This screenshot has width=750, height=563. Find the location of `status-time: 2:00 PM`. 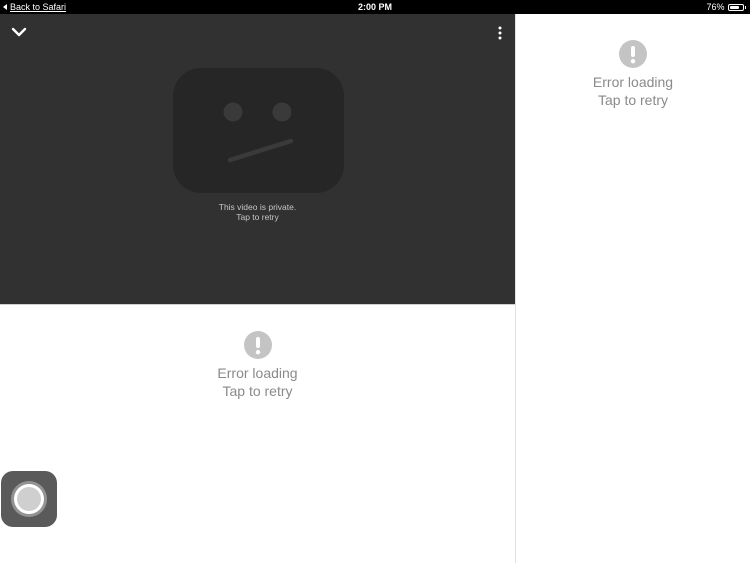

status-time: 2:00 PM is located at coordinates (374, 7).